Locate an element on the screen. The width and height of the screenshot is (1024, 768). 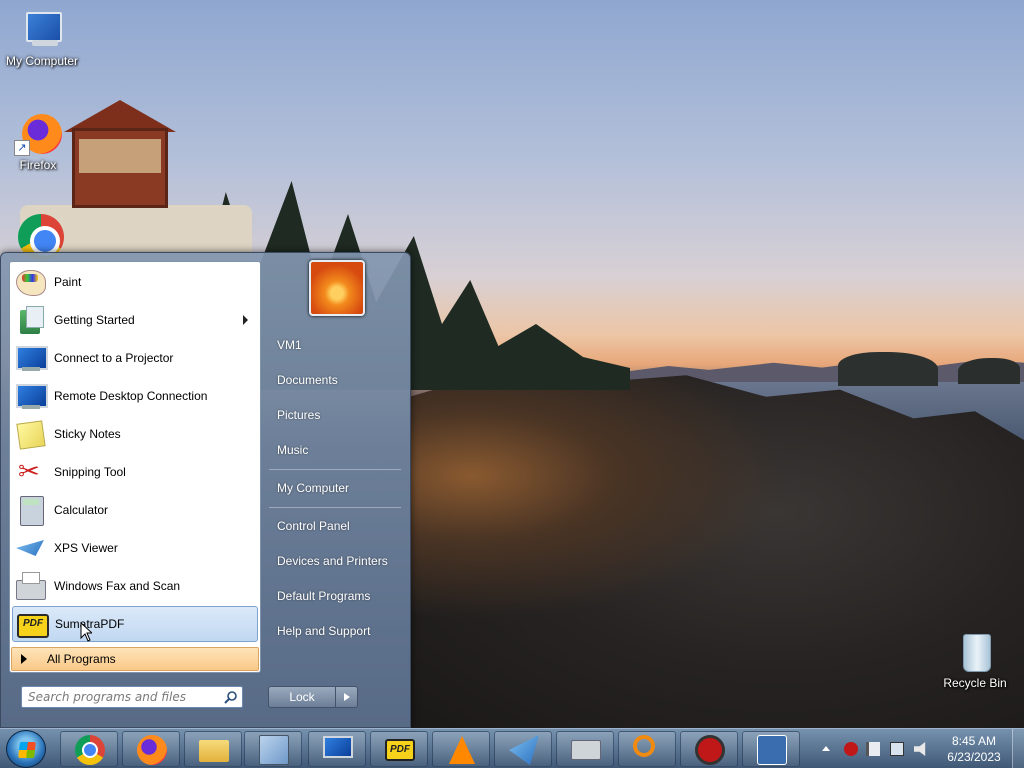
program-label: Snipping Tool is located at coordinates (90, 472).